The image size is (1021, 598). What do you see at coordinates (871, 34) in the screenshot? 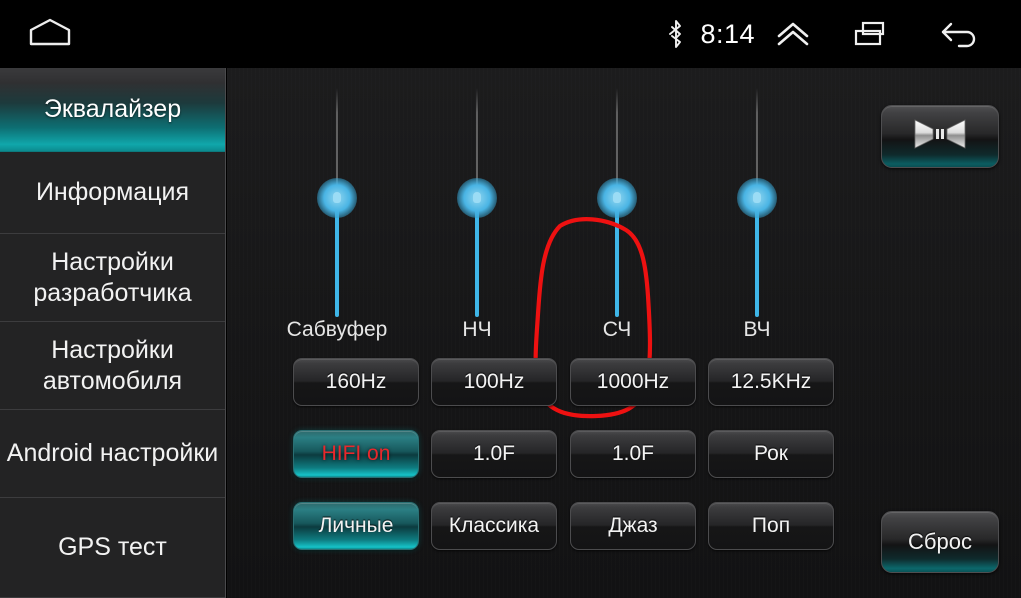
I see `recents-icon` at bounding box center [871, 34].